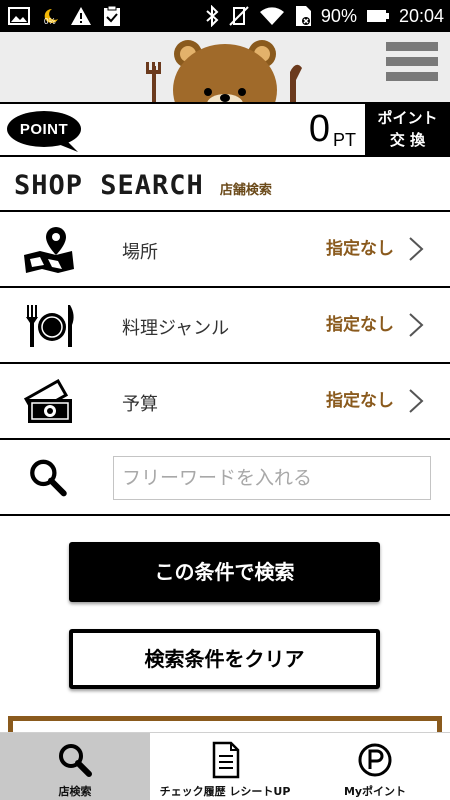  I want to click on point-badge-label: POINT, so click(44, 129).